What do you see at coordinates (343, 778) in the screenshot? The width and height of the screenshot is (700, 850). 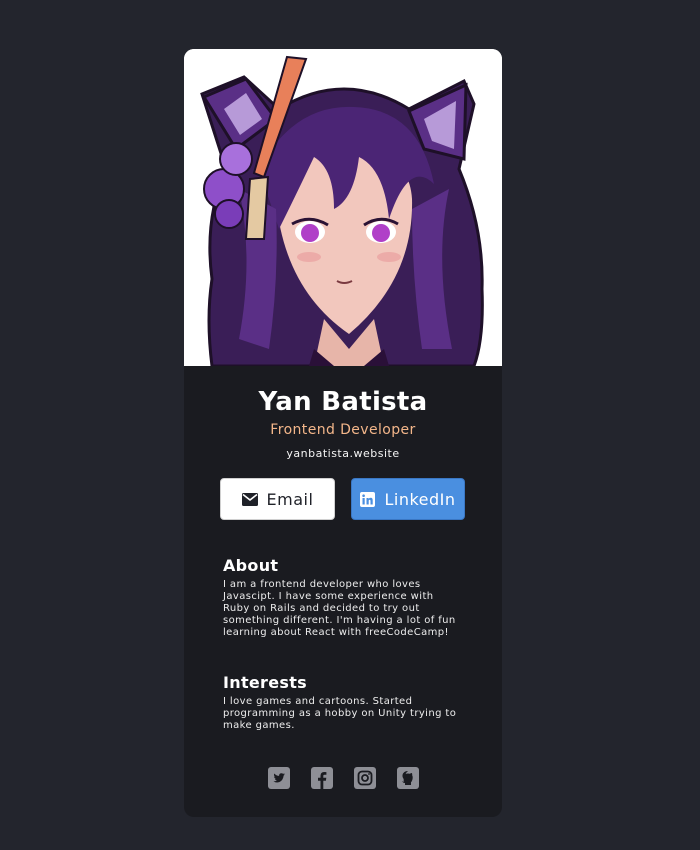 I see `social-links` at bounding box center [343, 778].